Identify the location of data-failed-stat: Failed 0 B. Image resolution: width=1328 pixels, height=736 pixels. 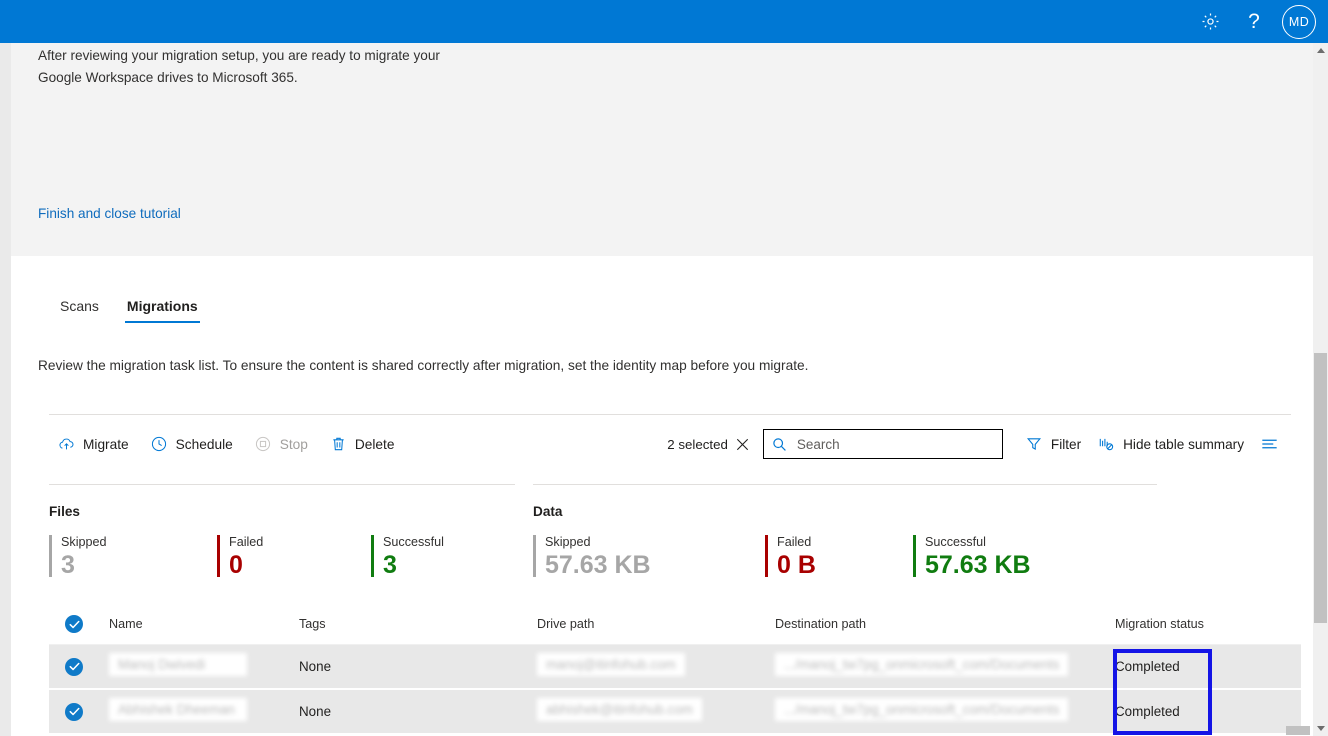
(839, 557).